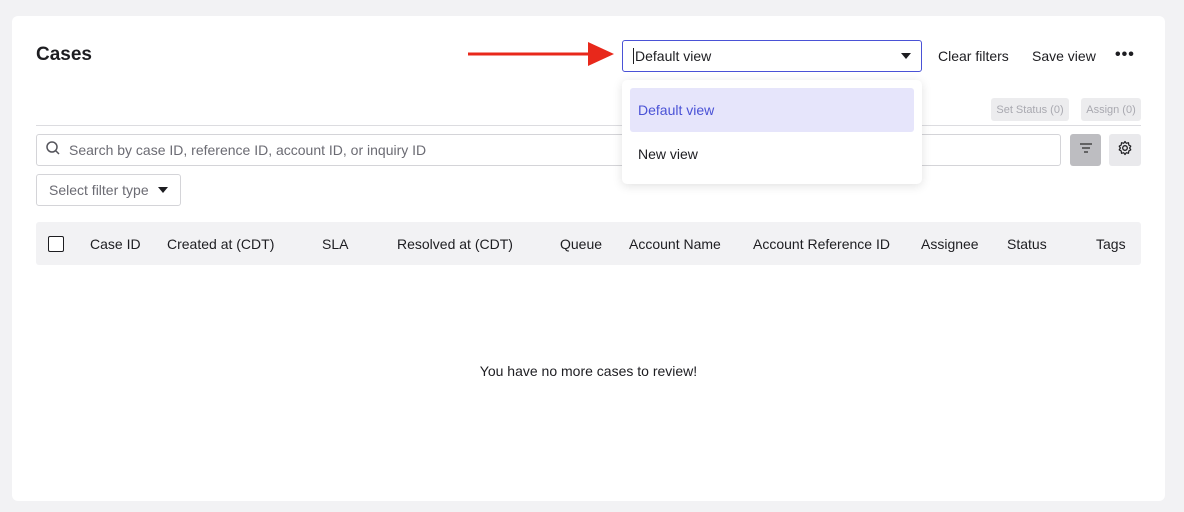 This screenshot has width=1184, height=512. Describe the element at coordinates (821, 244) in the screenshot. I see `column-header: Account Reference ID` at that location.